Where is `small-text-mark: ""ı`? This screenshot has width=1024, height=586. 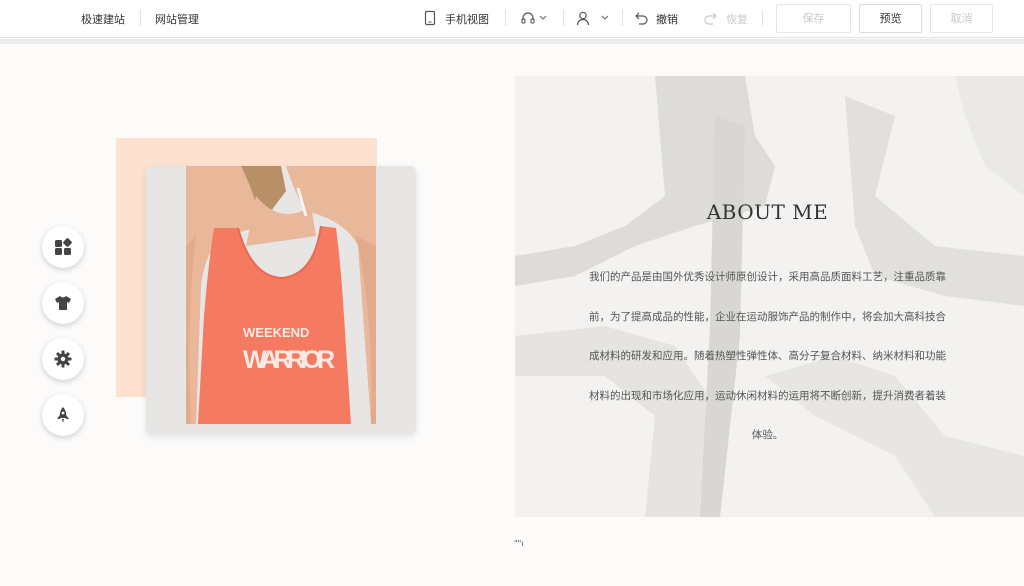 small-text-mark: ""ı is located at coordinates (519, 543).